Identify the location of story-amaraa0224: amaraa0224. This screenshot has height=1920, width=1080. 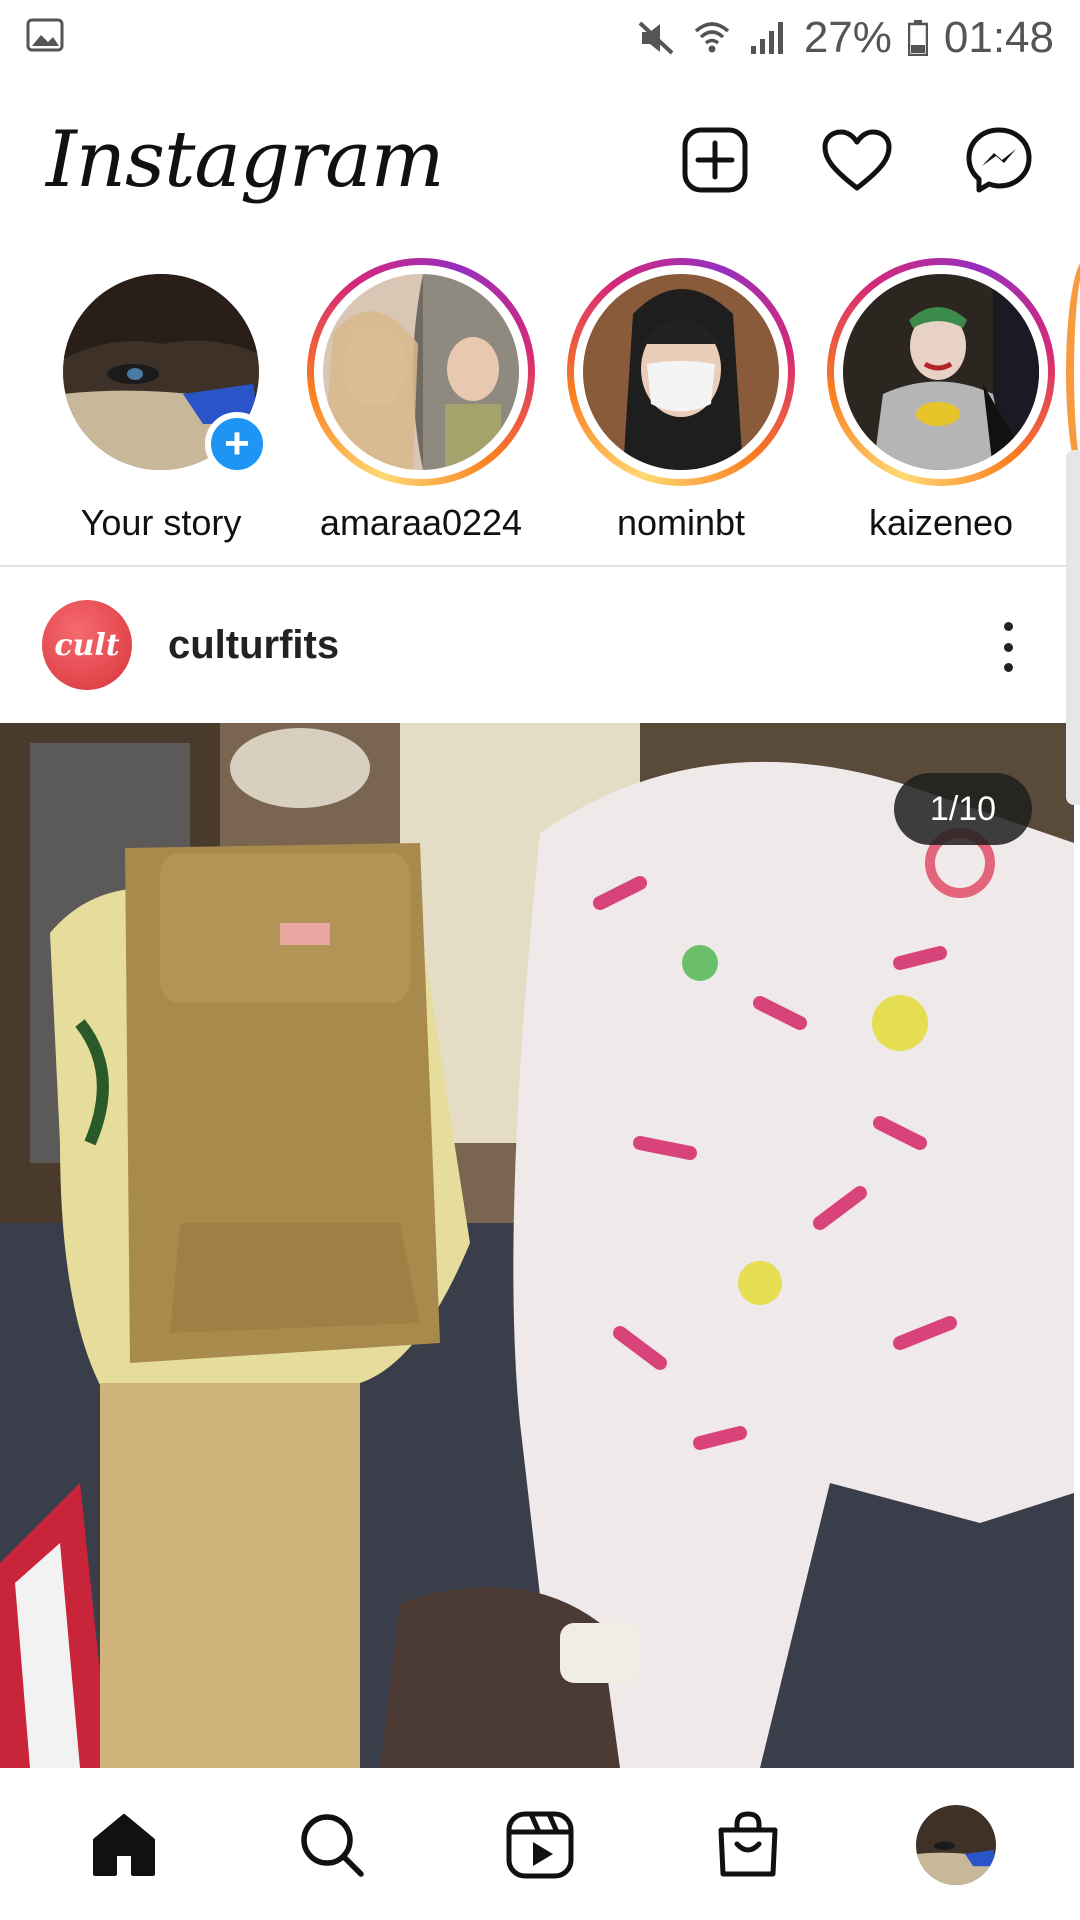
(421, 408).